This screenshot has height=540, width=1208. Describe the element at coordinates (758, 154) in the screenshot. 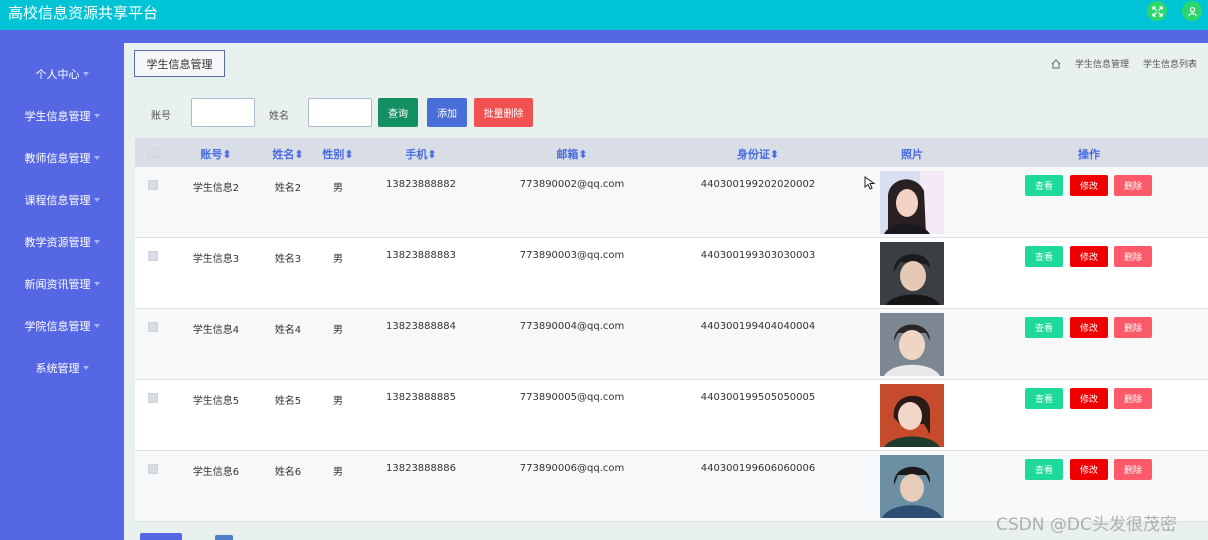

I see `column-header-id-card: 身份证⬍` at that location.